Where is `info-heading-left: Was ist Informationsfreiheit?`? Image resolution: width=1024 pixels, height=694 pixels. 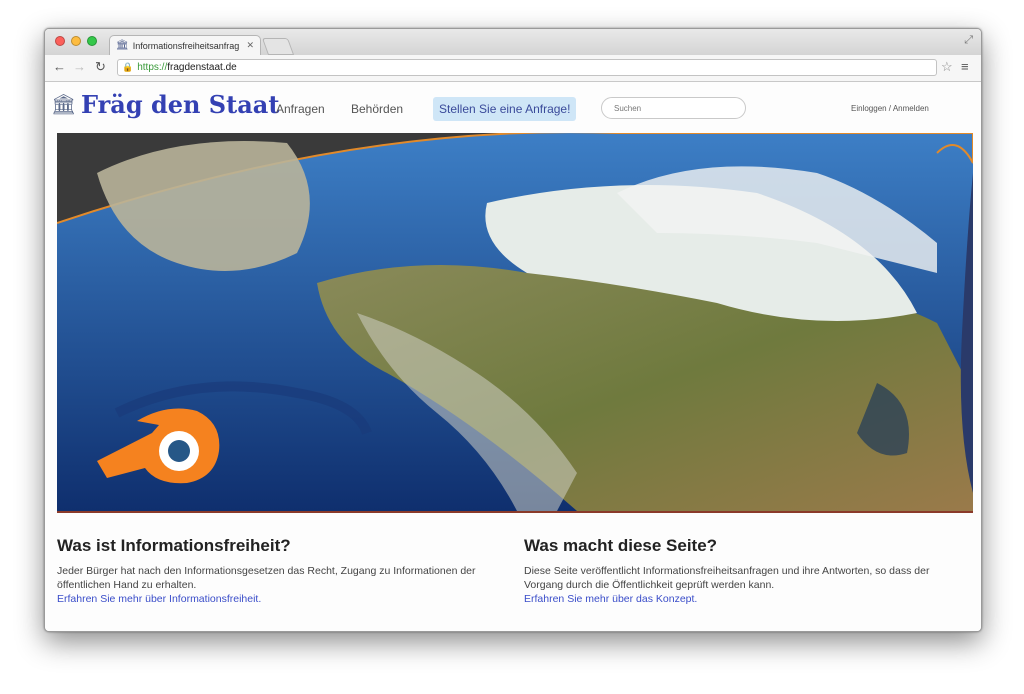 info-heading-left: Was ist Informationsfreiheit? is located at coordinates (174, 545).